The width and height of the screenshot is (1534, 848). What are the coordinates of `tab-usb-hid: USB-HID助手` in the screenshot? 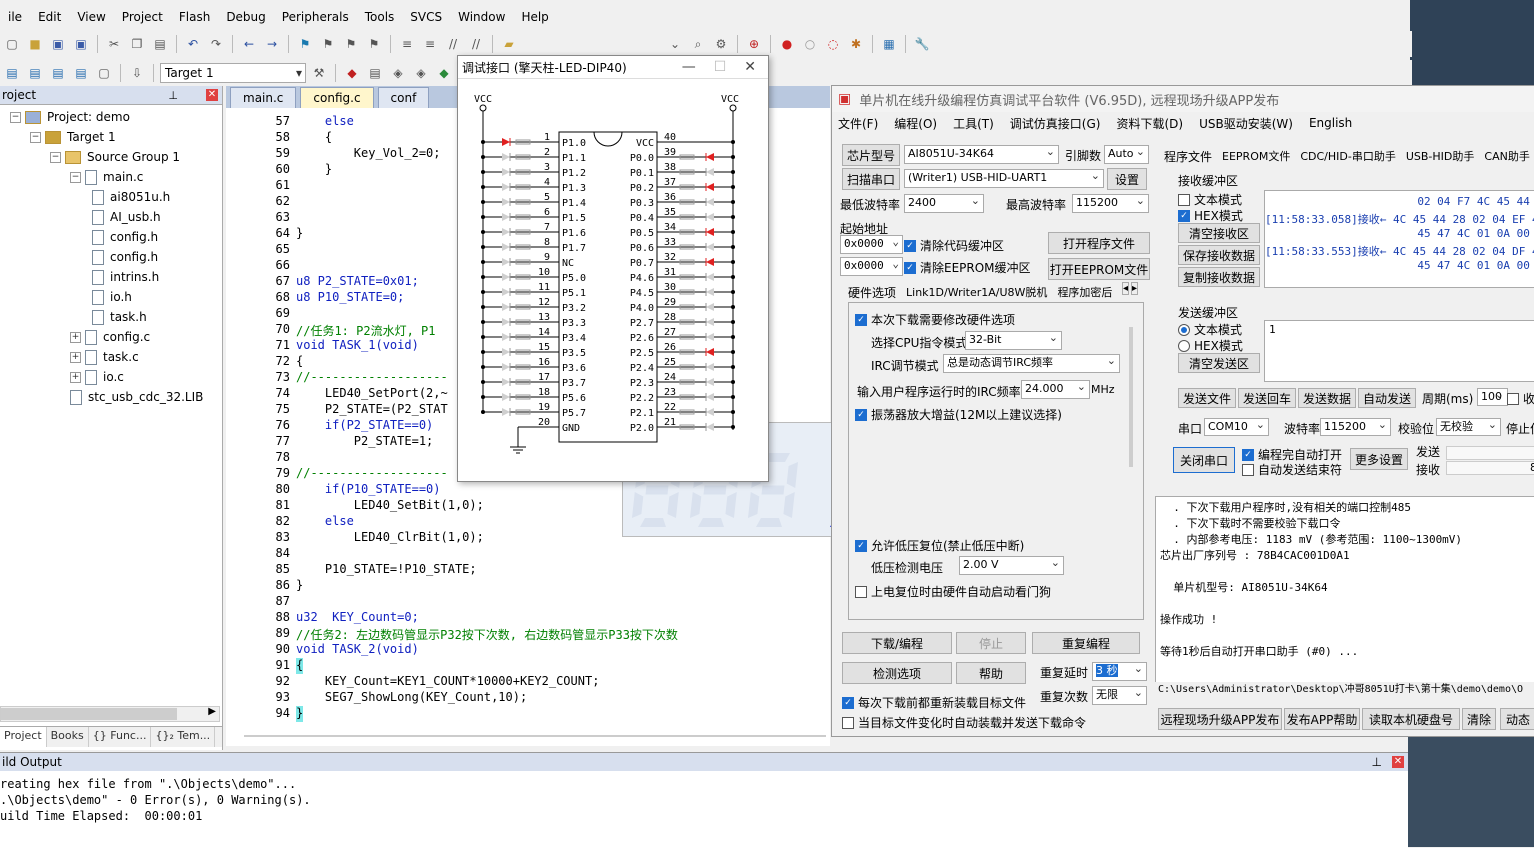 It's located at (1440, 156).